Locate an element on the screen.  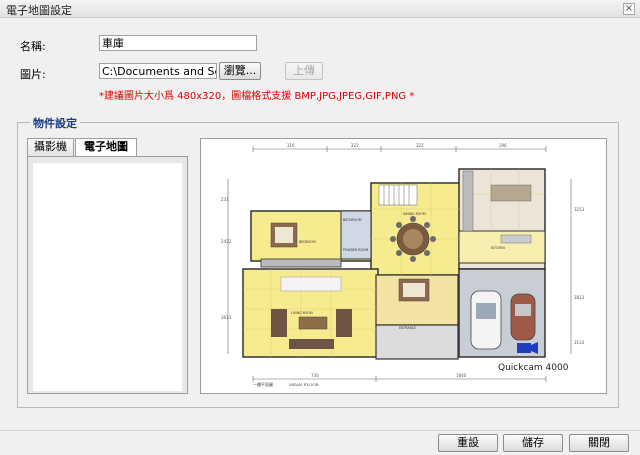
name-label: 名稱: is located at coordinates (33, 46).